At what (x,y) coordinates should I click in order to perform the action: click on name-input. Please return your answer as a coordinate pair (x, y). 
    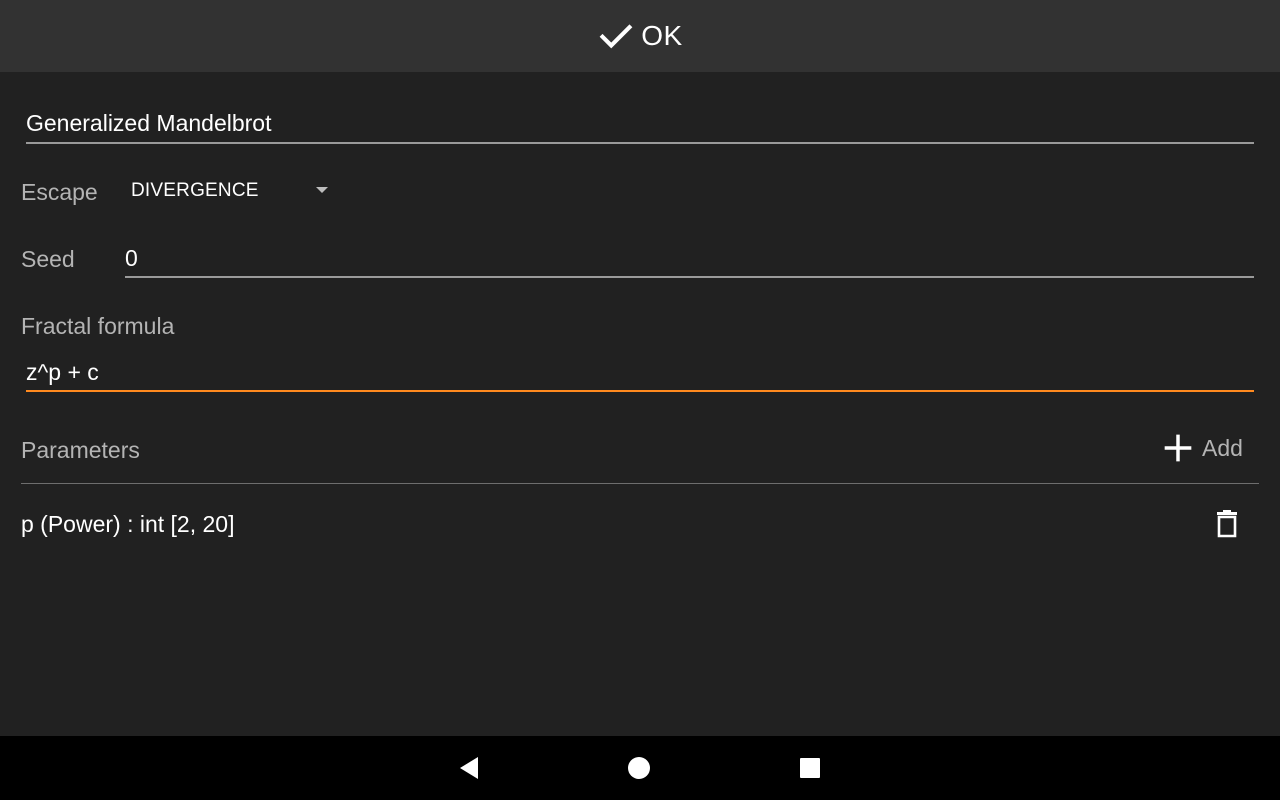
    Looking at the image, I should click on (640, 123).